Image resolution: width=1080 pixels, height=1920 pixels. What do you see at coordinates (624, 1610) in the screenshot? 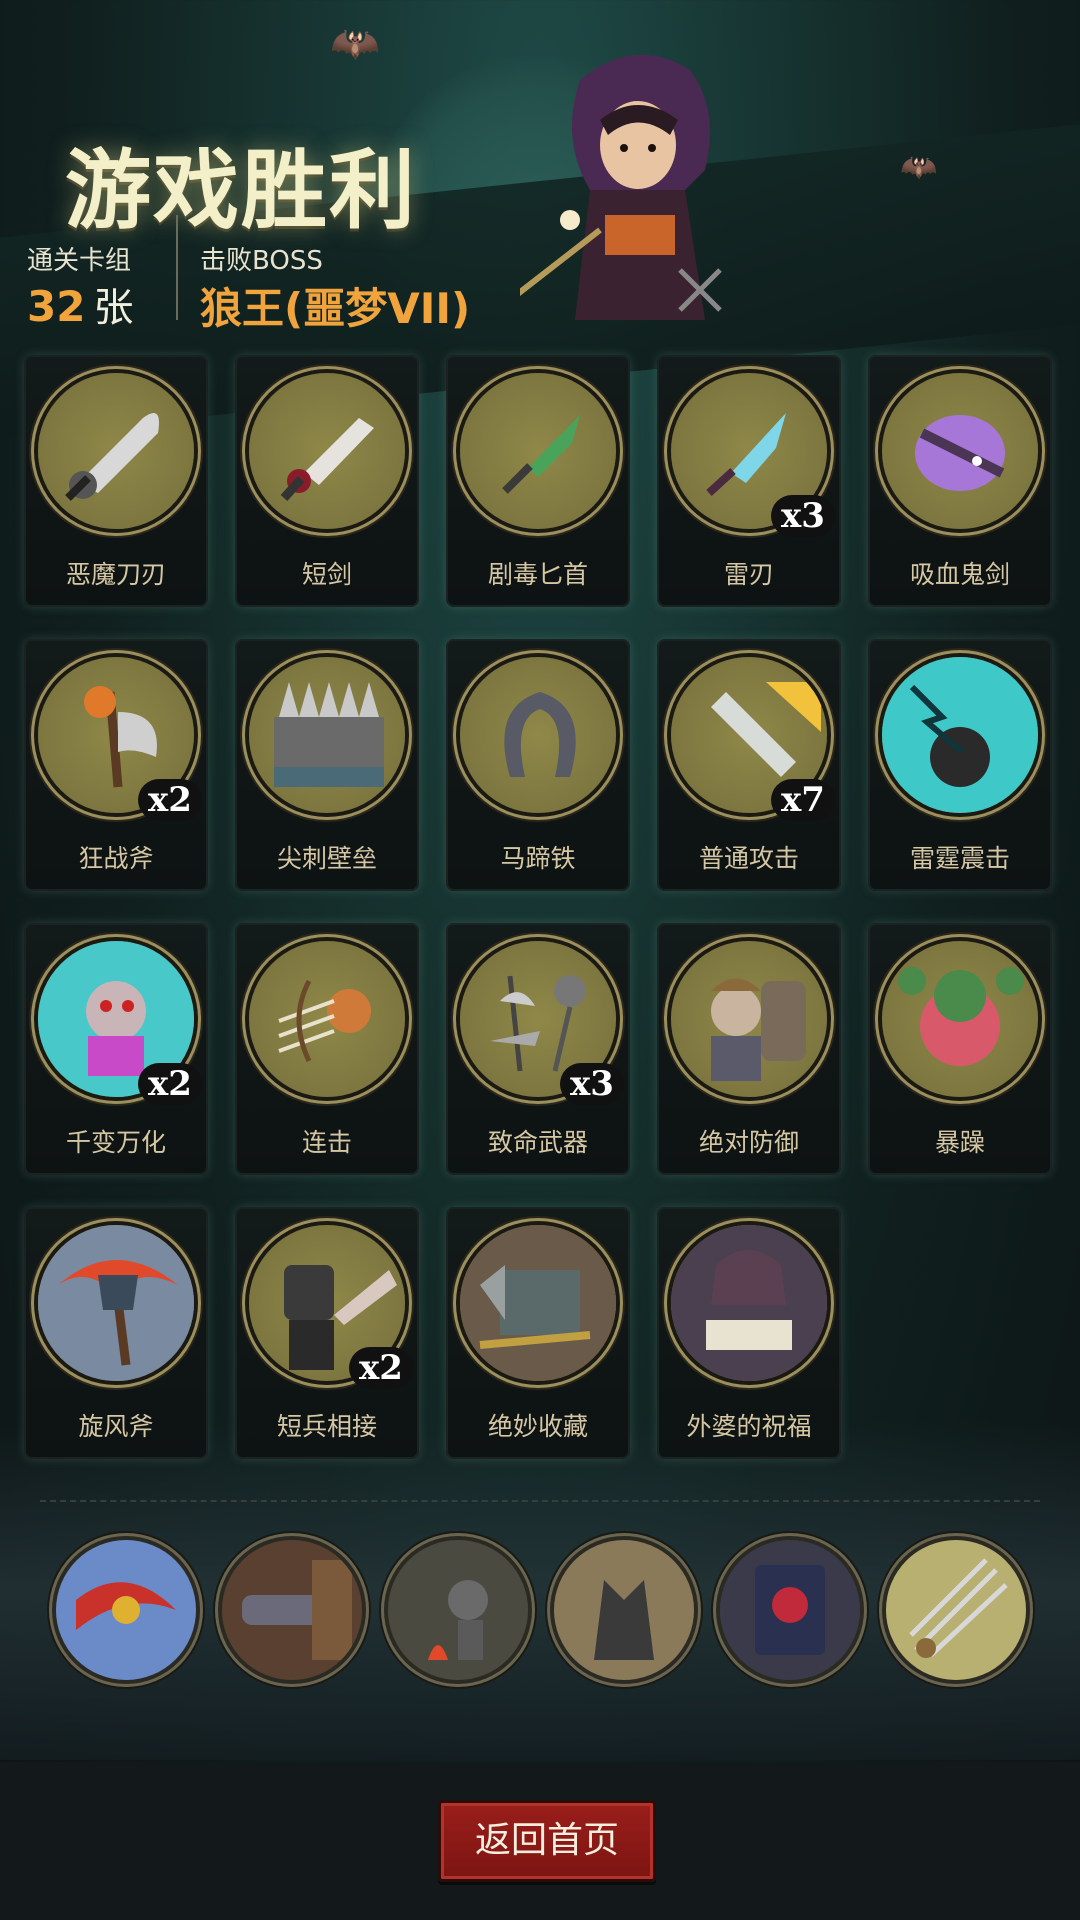
I see `gargoyle-relic-icon` at bounding box center [624, 1610].